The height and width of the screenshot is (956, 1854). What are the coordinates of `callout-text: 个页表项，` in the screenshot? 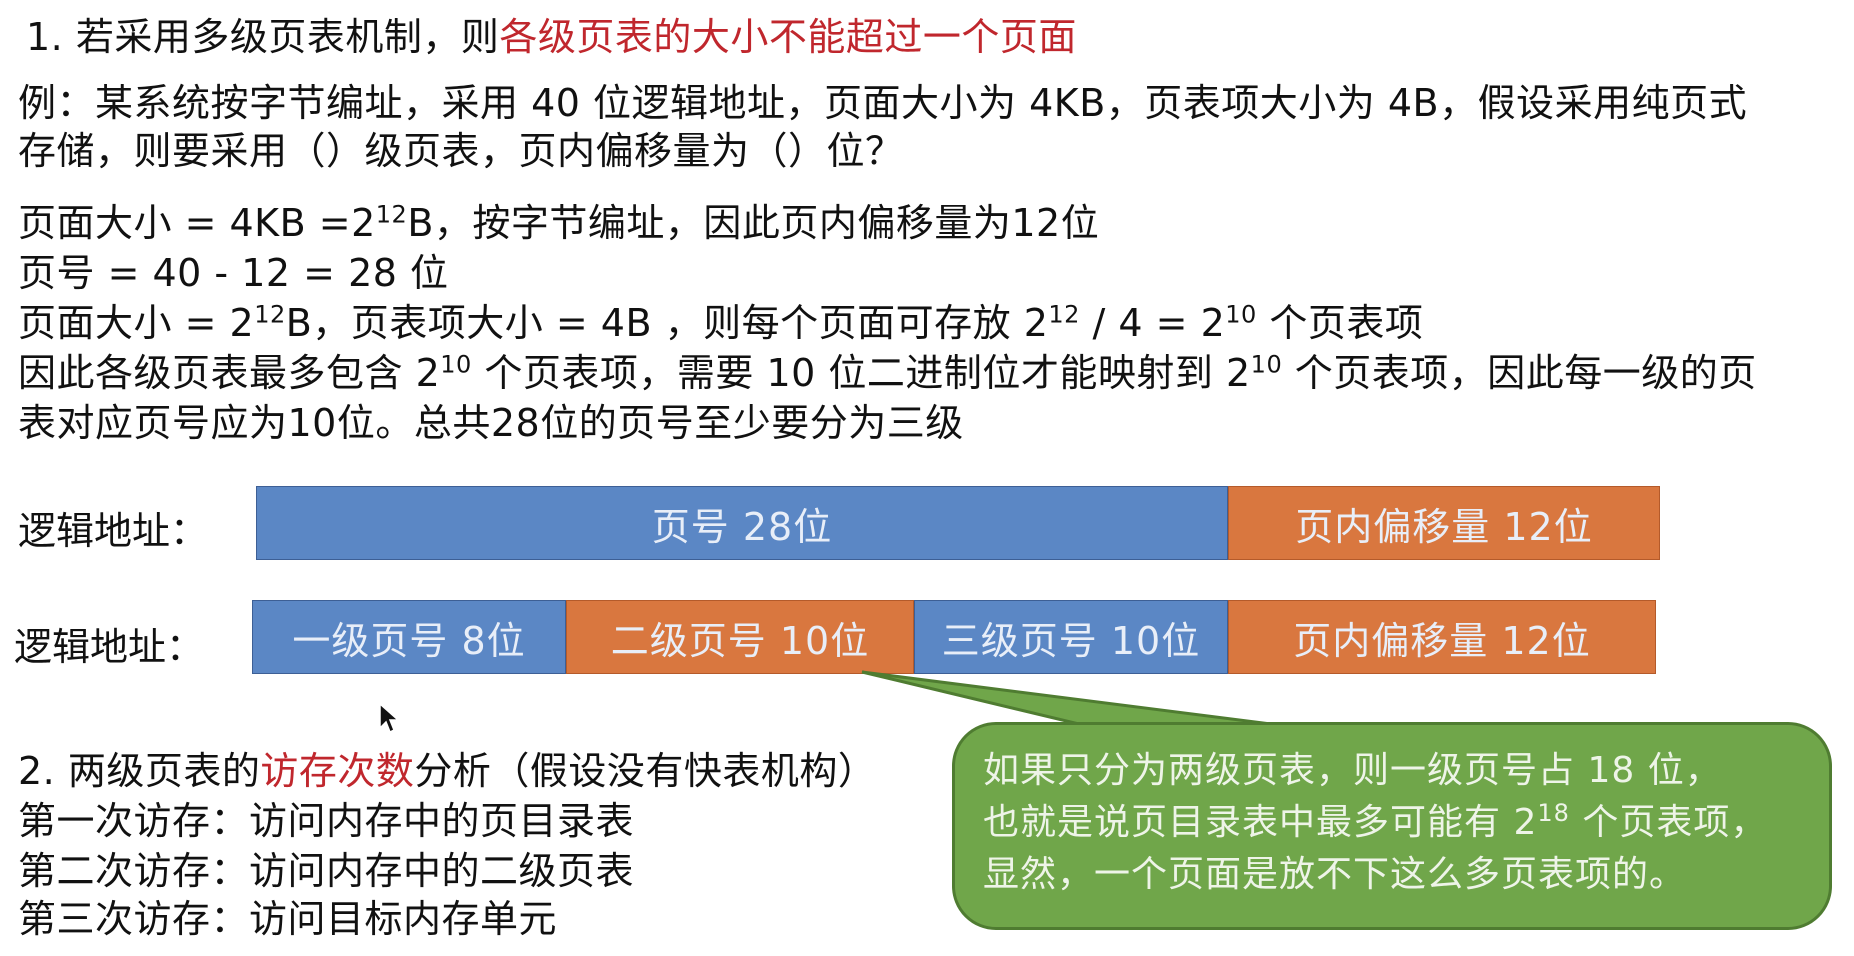 It's located at (1668, 822).